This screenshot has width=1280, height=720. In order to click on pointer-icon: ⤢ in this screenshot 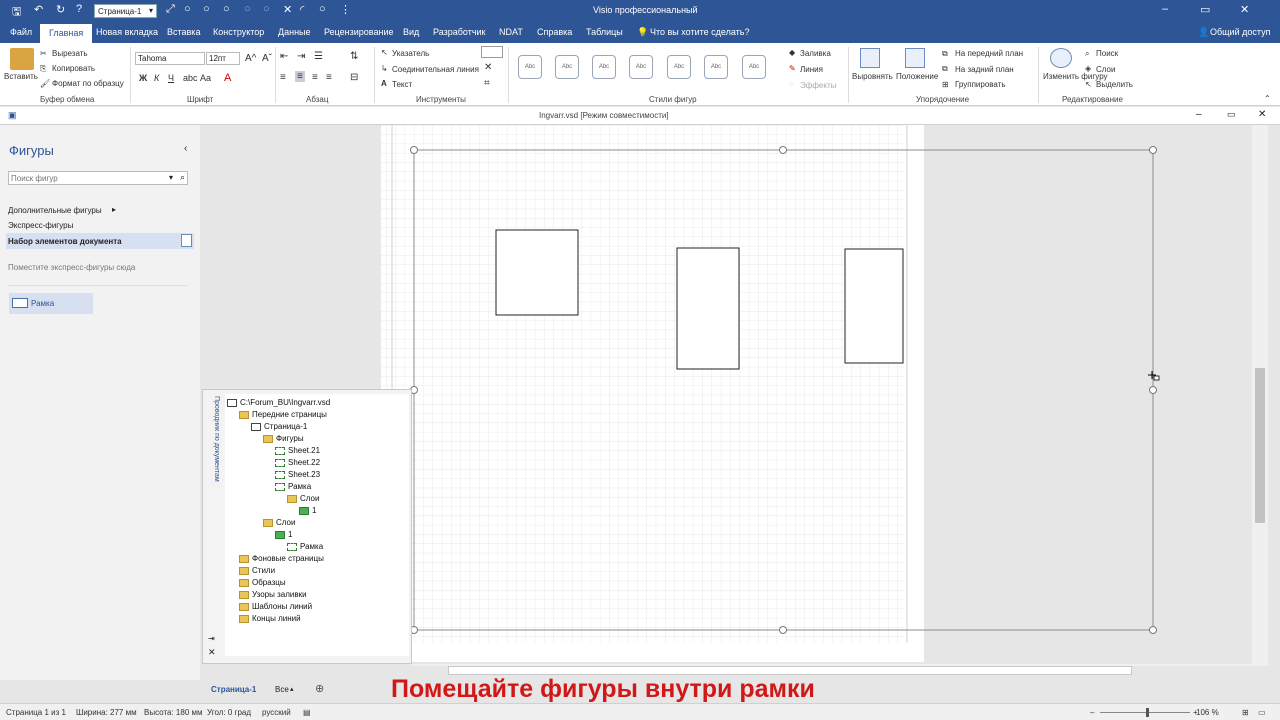, I will do `click(170, 9)`.